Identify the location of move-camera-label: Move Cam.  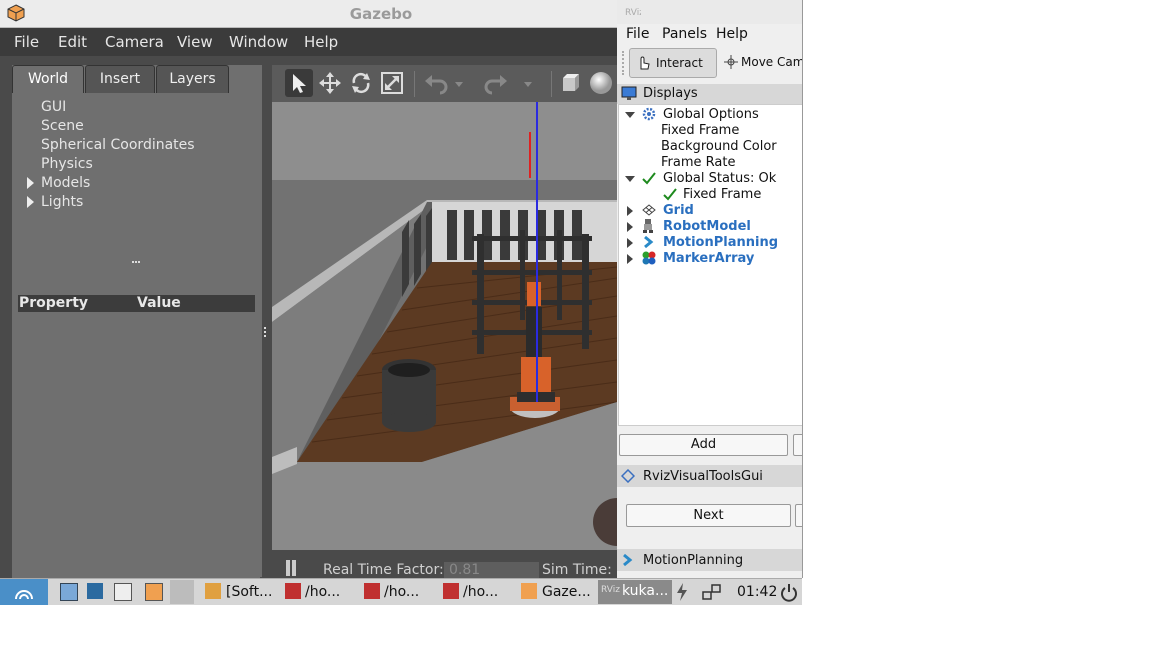
(772, 62).